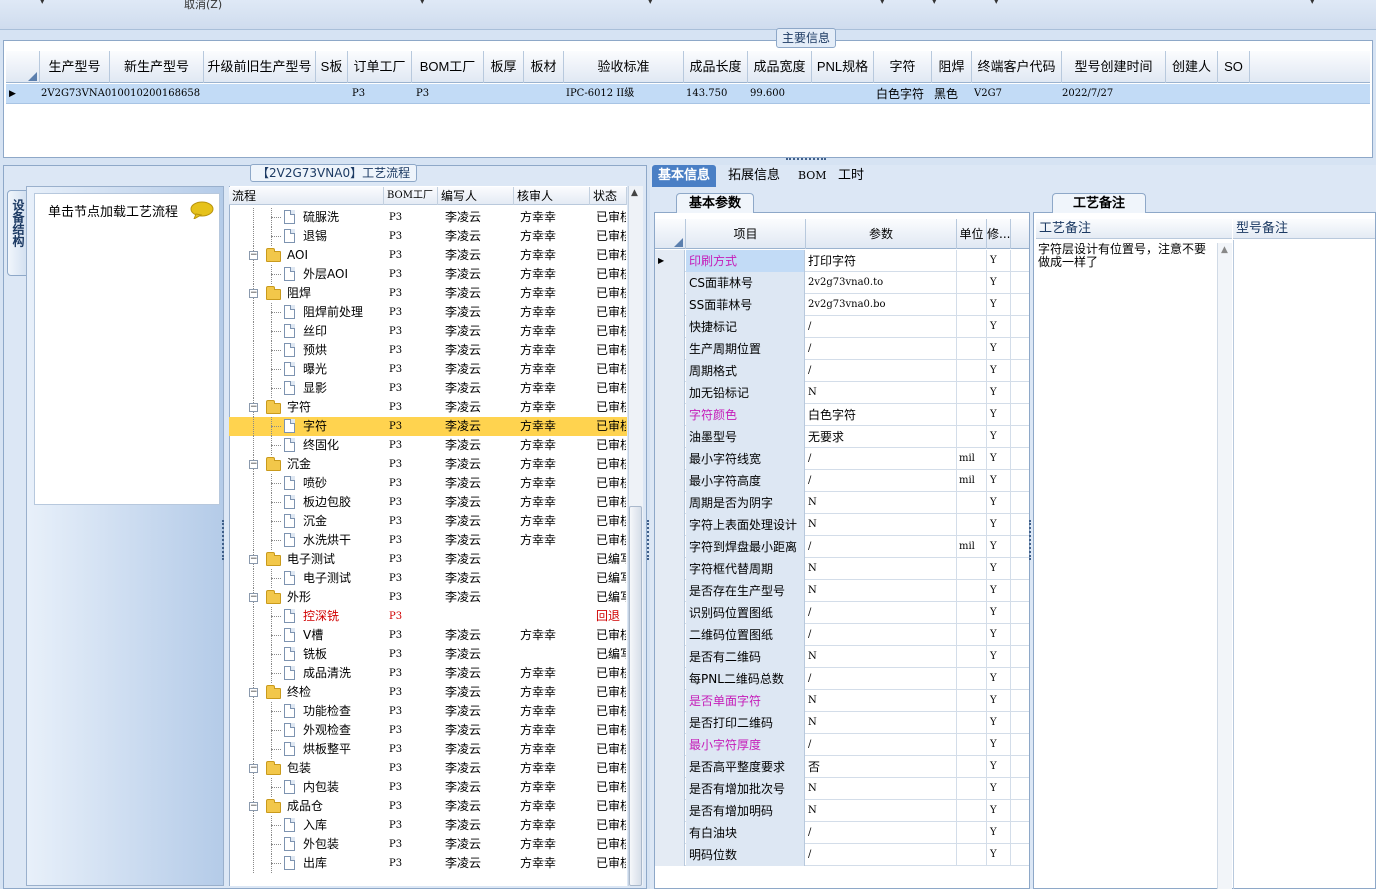 This screenshot has height=889, width=1376. What do you see at coordinates (428, 825) in the screenshot?
I see `tree-row: 入库 P3 李凌云 方幸幸 已审核` at bounding box center [428, 825].